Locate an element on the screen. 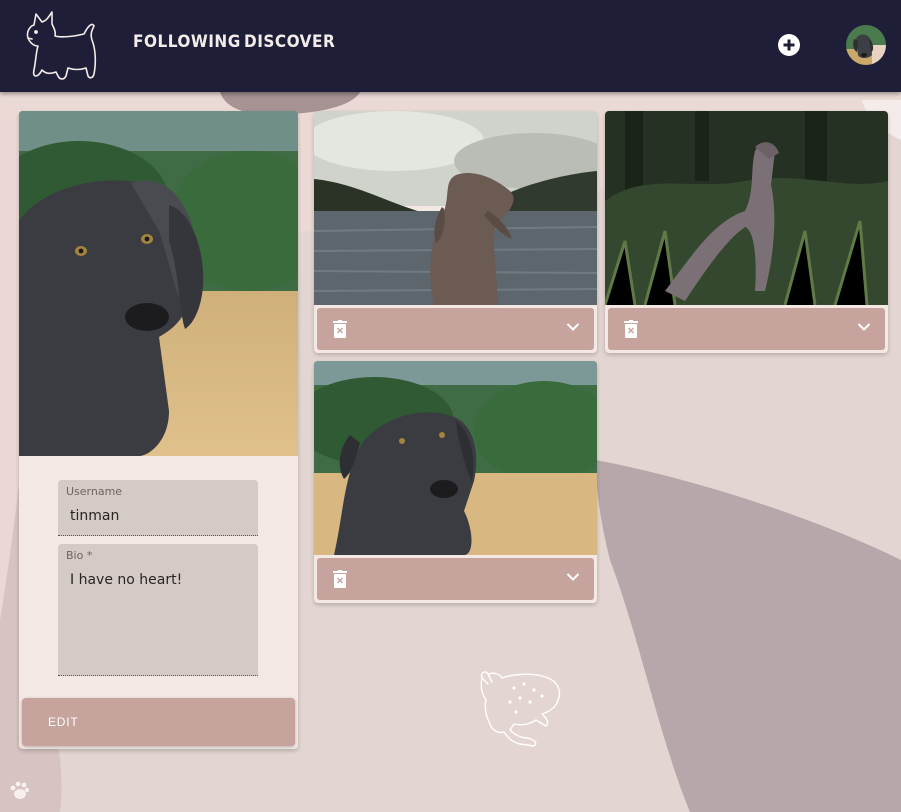 The height and width of the screenshot is (812, 901). user-avatar is located at coordinates (866, 45).